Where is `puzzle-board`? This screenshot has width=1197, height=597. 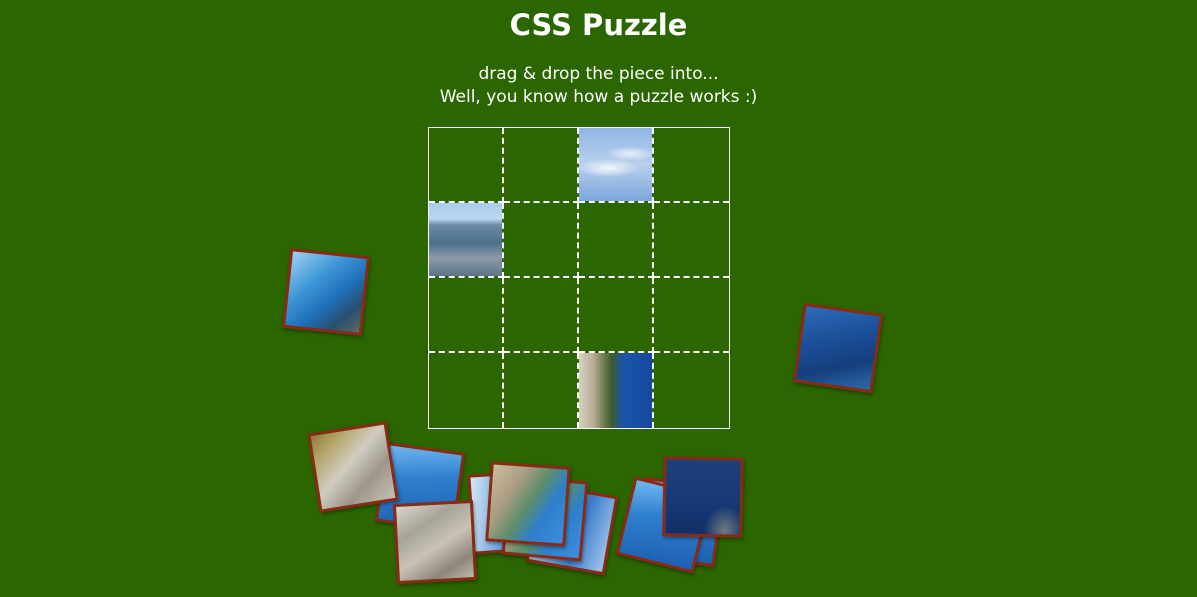
puzzle-board is located at coordinates (579, 278).